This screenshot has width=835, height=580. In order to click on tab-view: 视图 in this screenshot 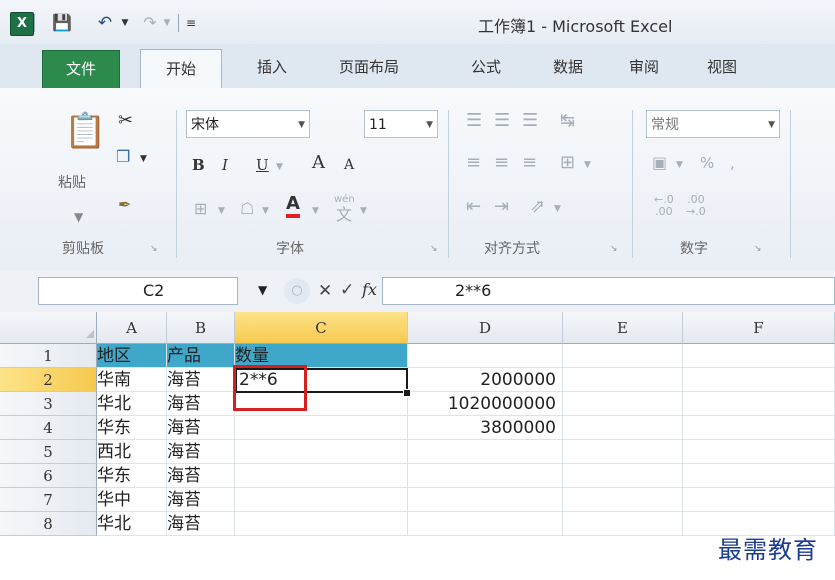, I will do `click(722, 67)`.